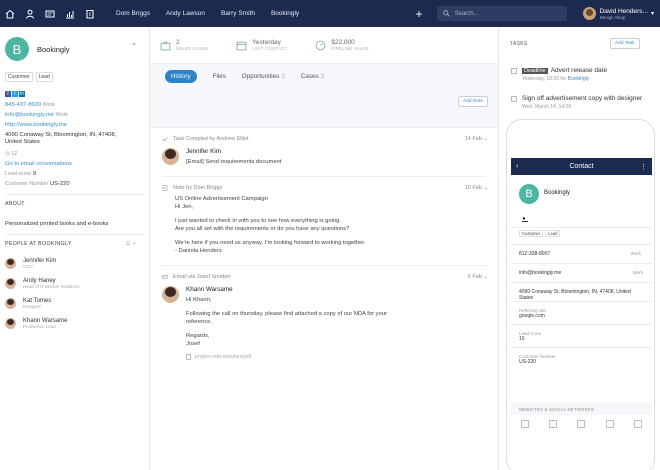 The width and height of the screenshot is (660, 470). I want to click on add-task-button: Add Task, so click(625, 43).